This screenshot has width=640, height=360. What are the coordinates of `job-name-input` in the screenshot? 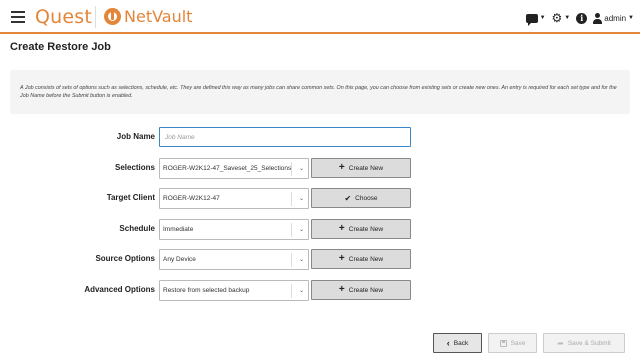 It's located at (285, 137).